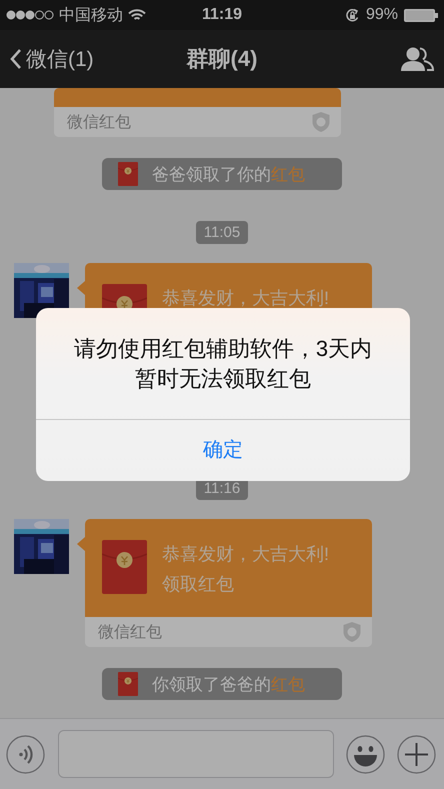  I want to click on battery-percent: 99%, so click(382, 15).